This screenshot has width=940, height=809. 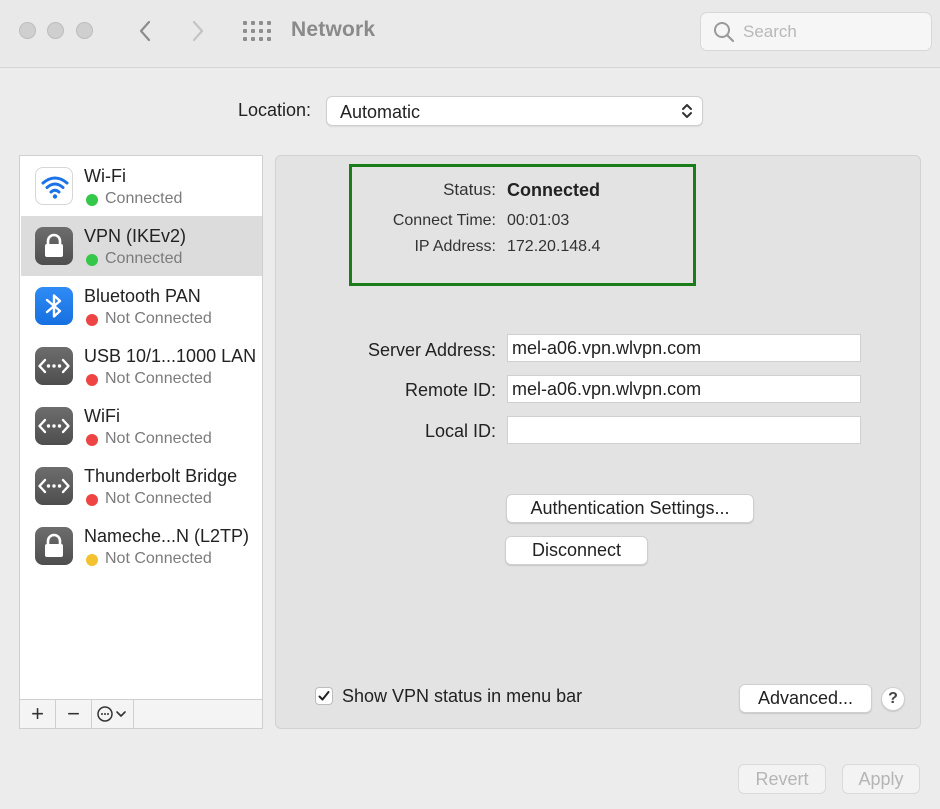 What do you see at coordinates (469, 189) in the screenshot?
I see `status-label: Status:` at bounding box center [469, 189].